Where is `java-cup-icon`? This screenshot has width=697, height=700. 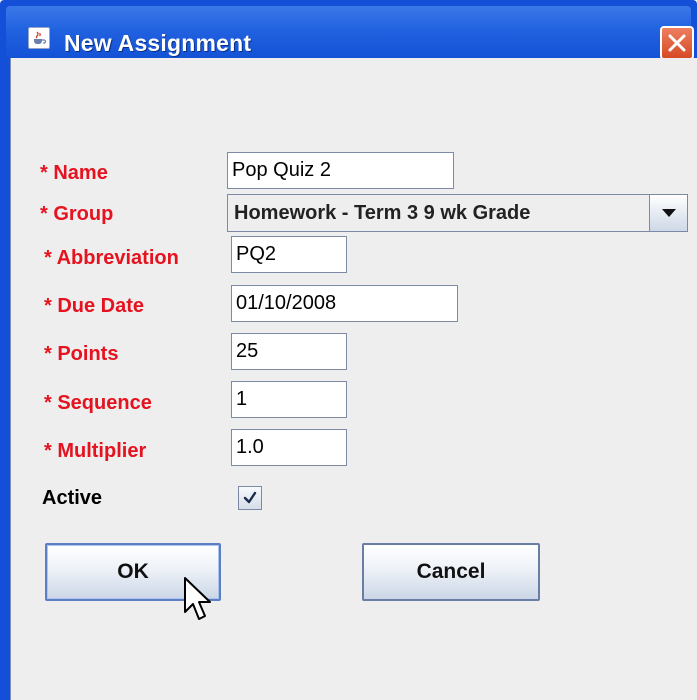
java-cup-icon is located at coordinates (39, 38).